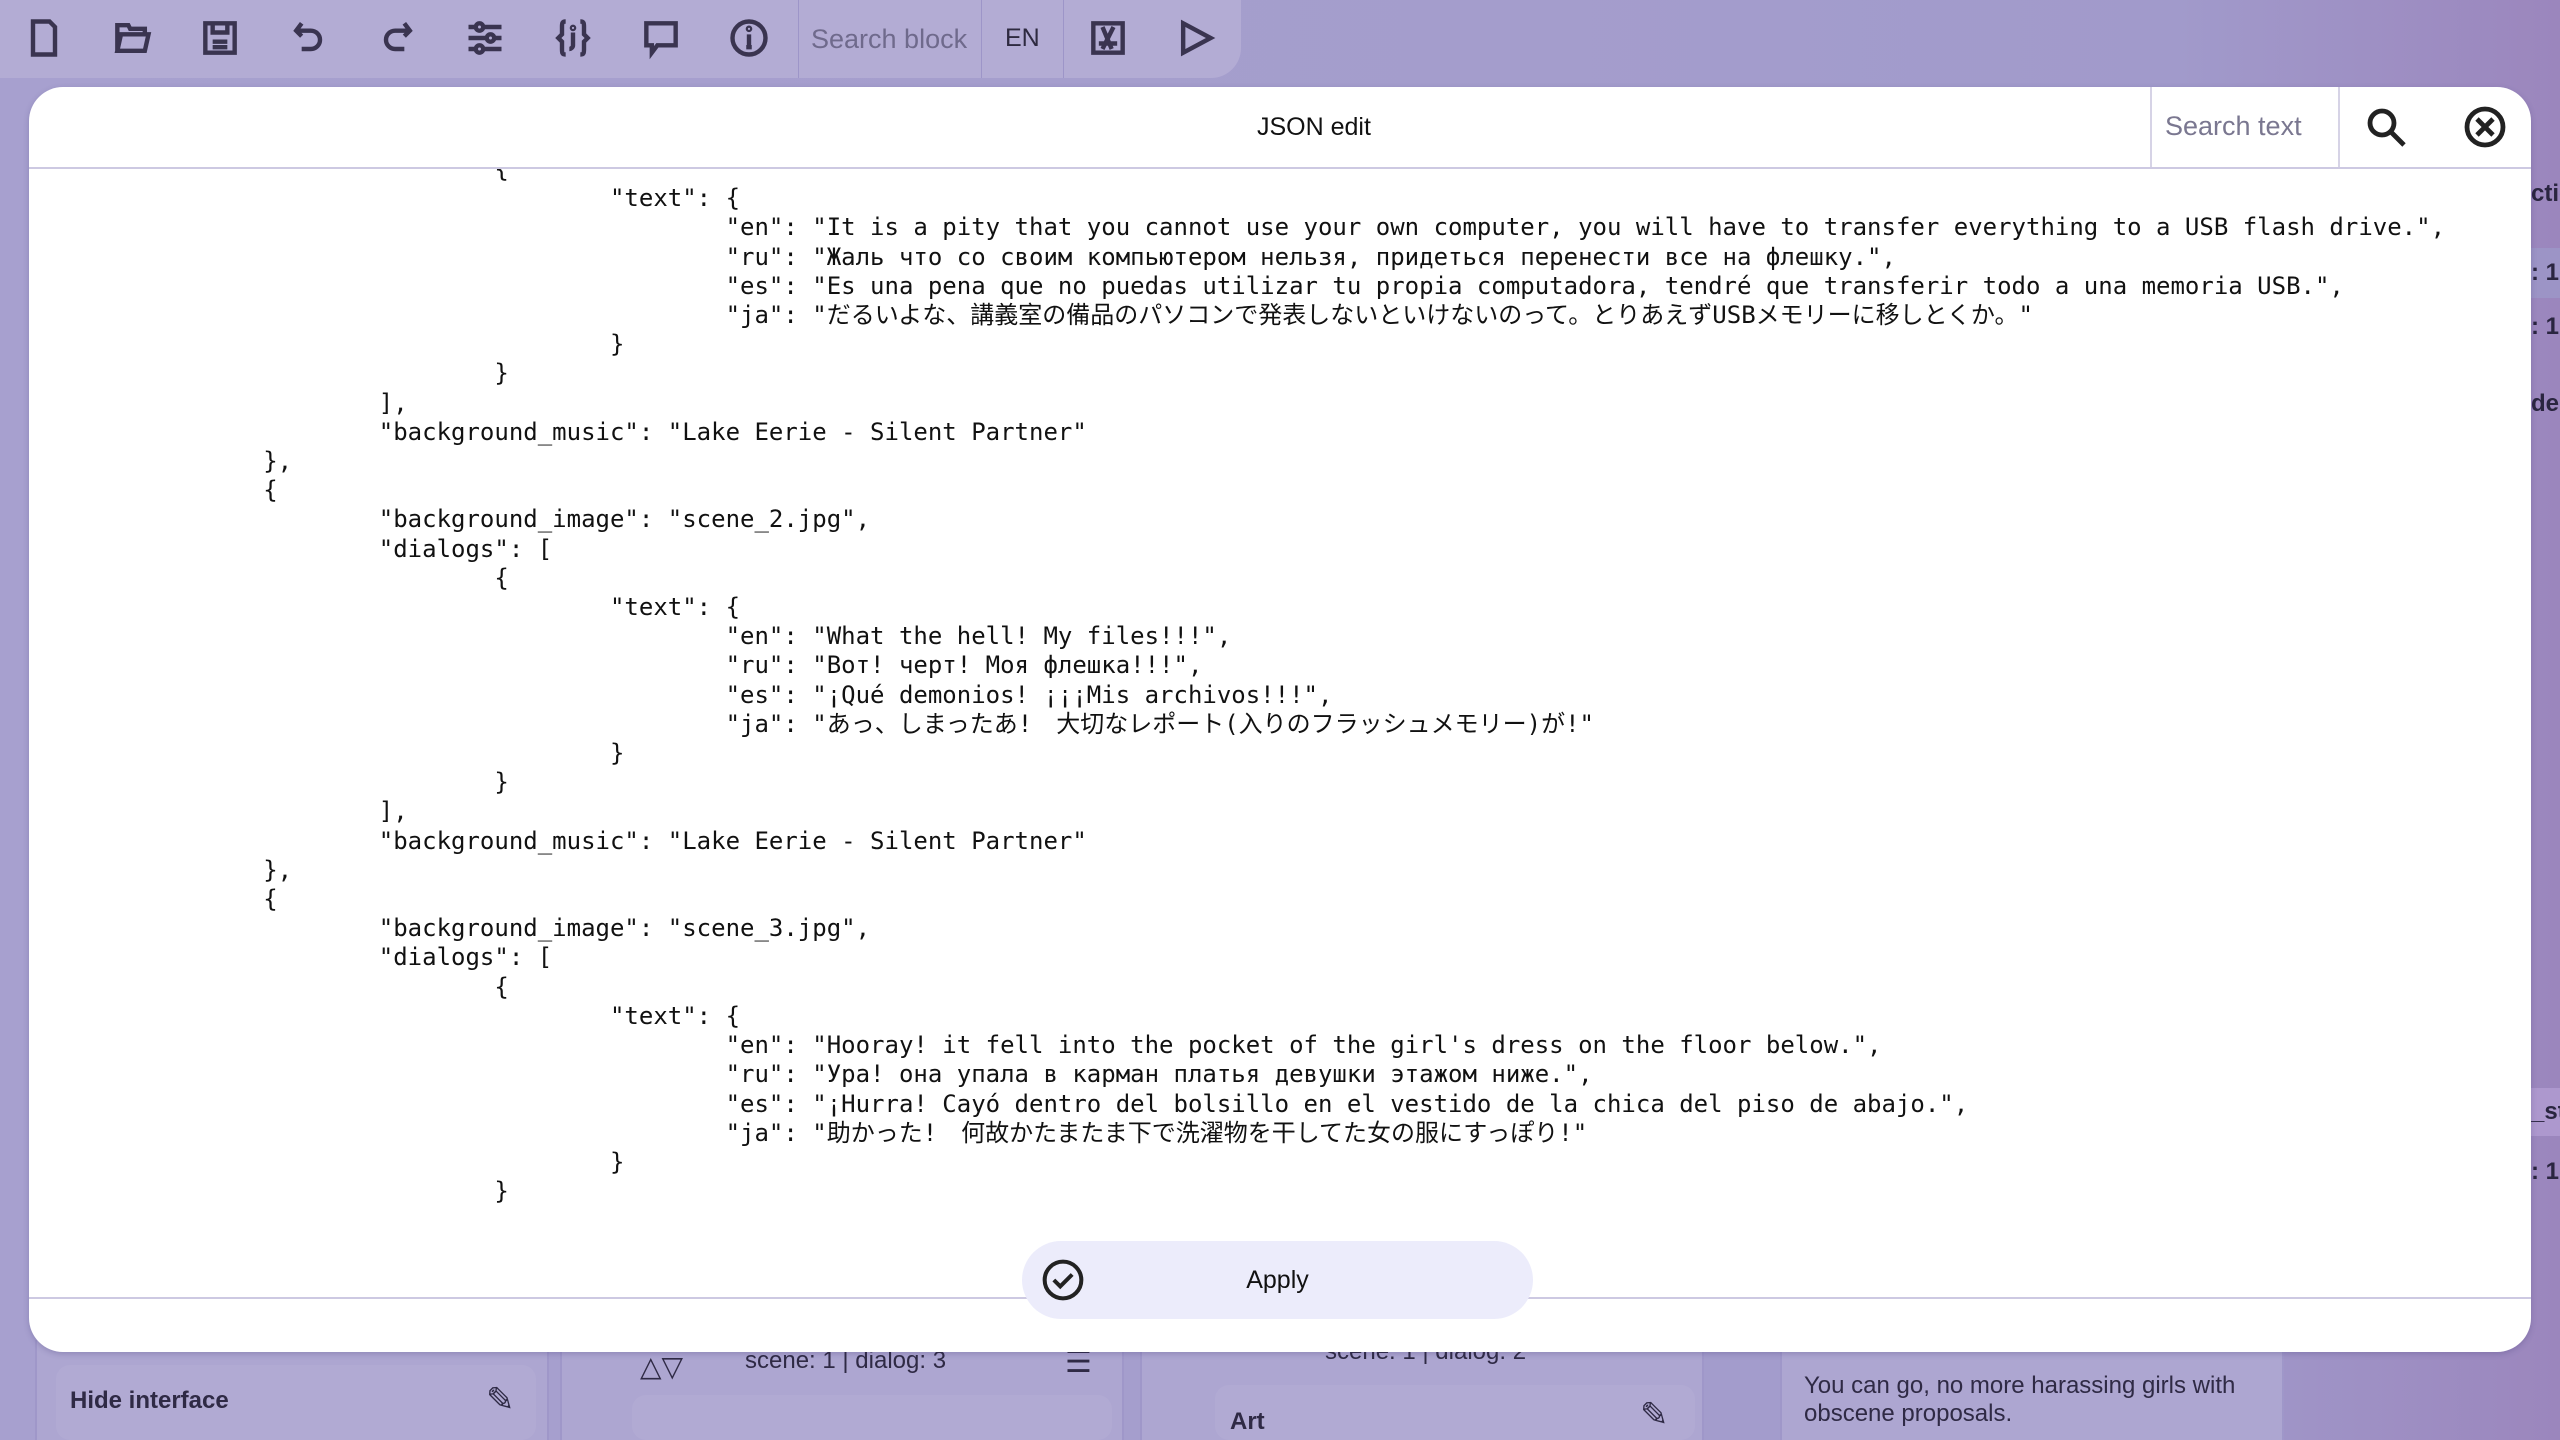 Image resolution: width=2560 pixels, height=1440 pixels. Describe the element at coordinates (309, 38) in the screenshot. I see `undo-icon` at that location.